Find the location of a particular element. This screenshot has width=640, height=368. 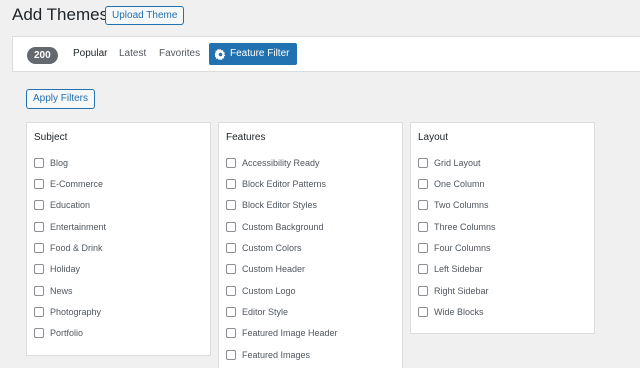

tab-latest: Latest is located at coordinates (132, 53).